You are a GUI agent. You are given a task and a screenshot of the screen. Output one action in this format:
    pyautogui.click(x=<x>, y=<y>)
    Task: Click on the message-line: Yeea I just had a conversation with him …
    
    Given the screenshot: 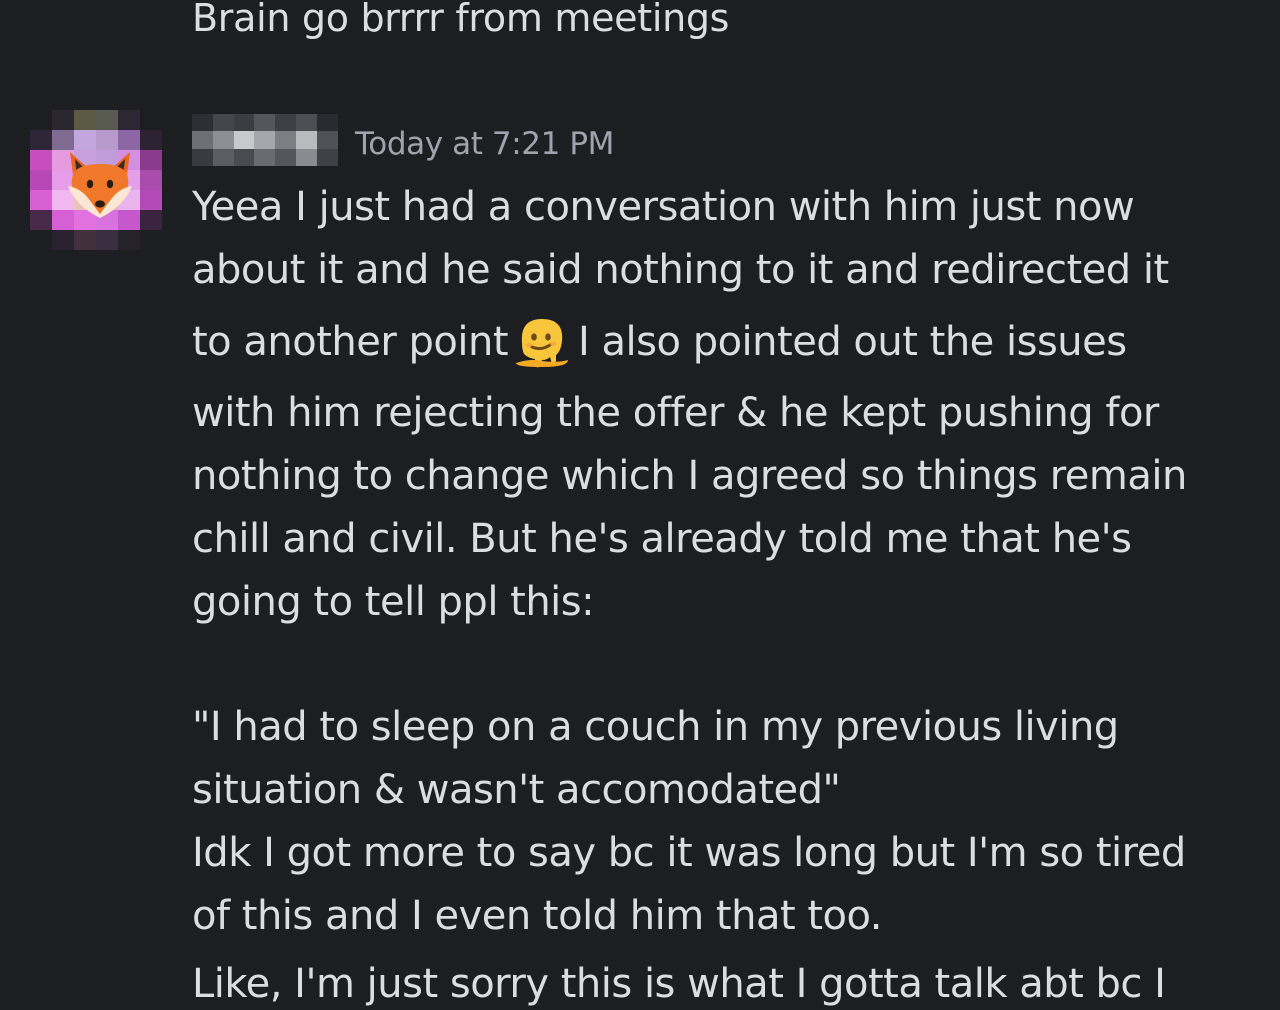 What is the action you would take?
    pyautogui.click(x=663, y=207)
    